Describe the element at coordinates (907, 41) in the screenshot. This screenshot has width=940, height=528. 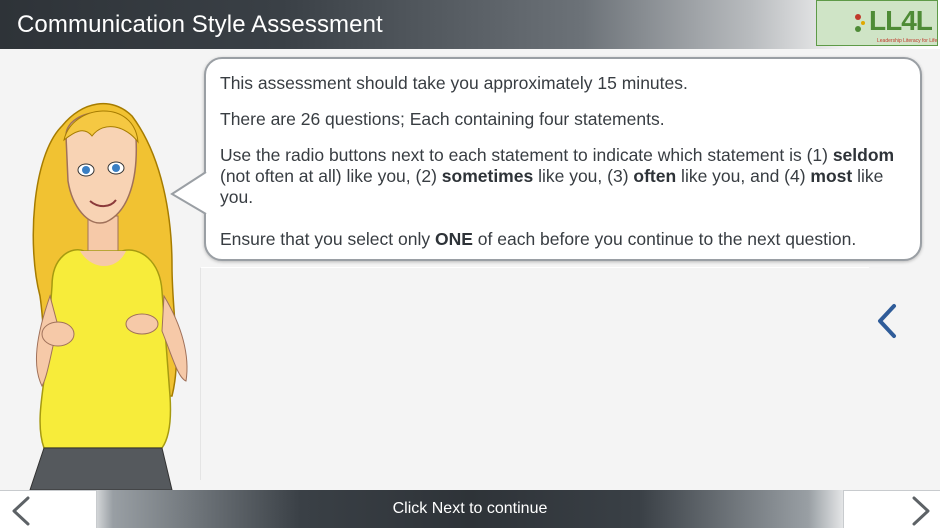
I see `logo-tagline: Leadership Literacy for Life` at that location.